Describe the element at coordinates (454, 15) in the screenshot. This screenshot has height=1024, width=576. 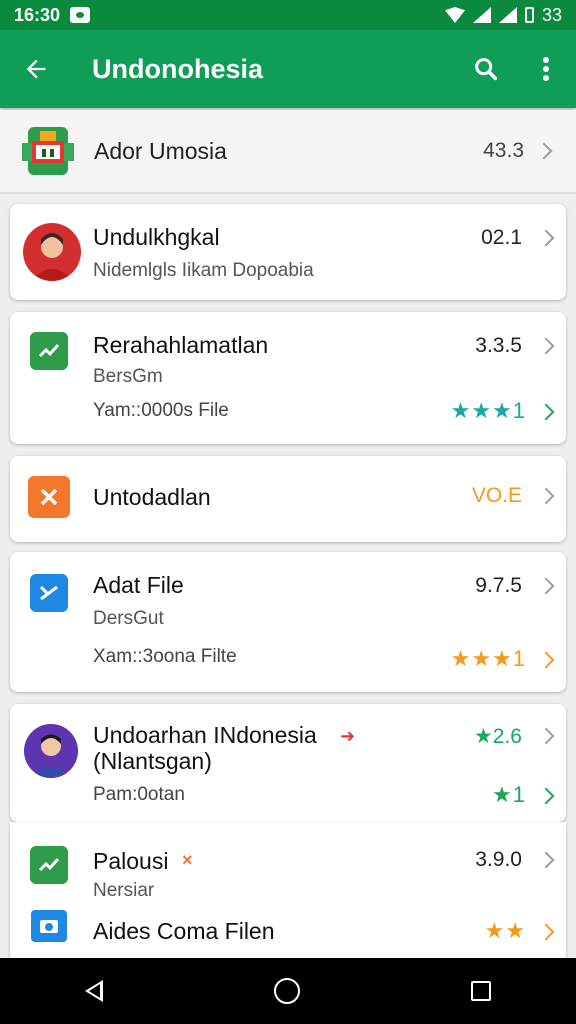
I see `wifi-icon` at that location.